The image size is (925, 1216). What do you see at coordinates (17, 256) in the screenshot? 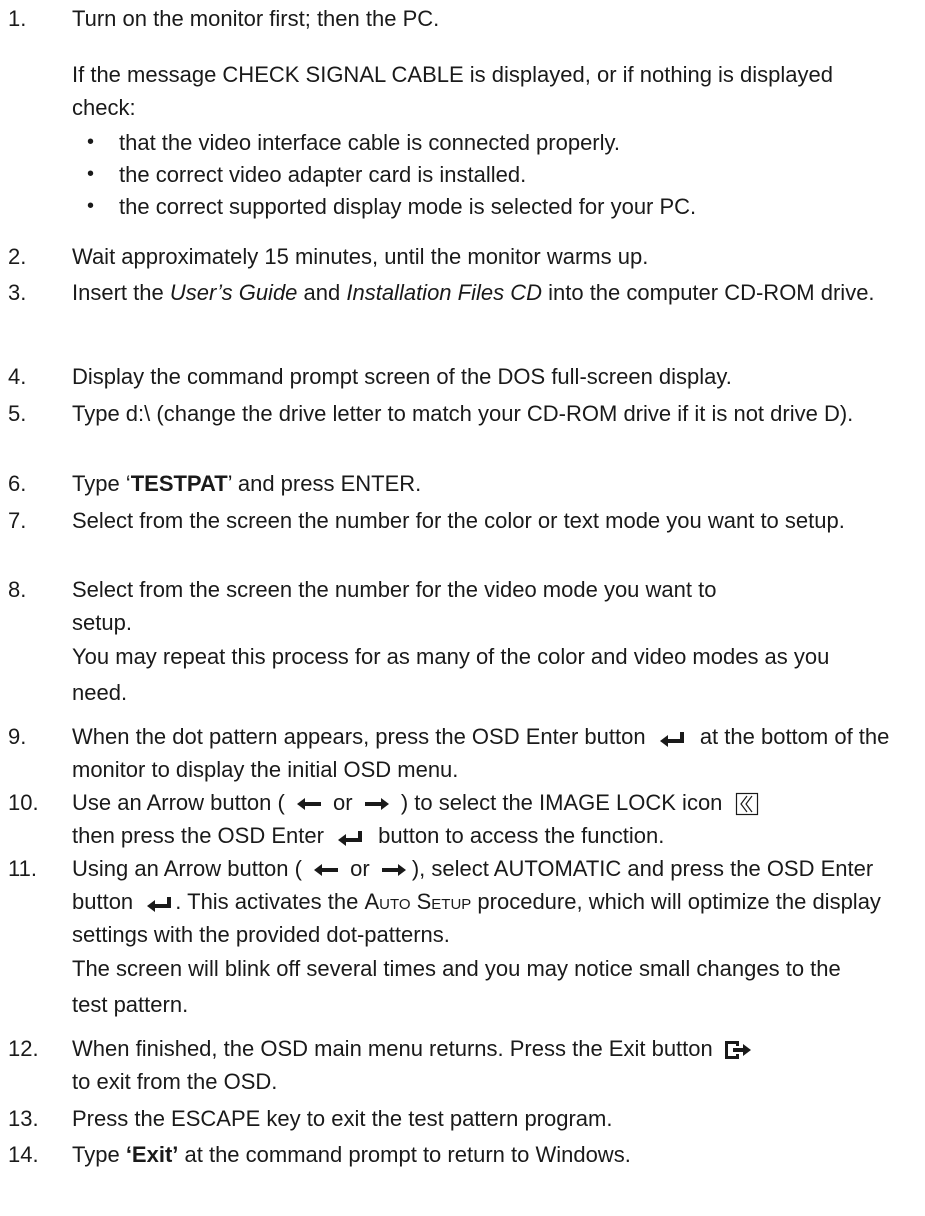
I see `step-number: 2.` at bounding box center [17, 256].